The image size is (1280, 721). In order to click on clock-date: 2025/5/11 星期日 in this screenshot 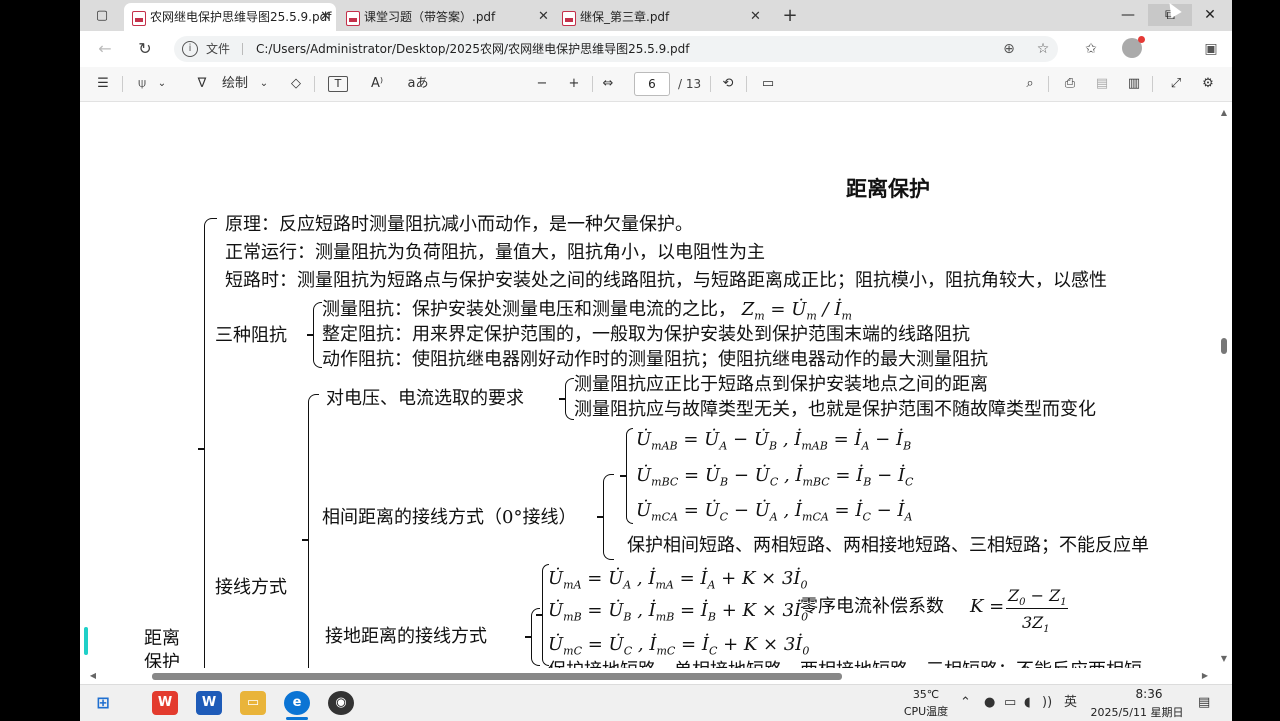, I will do `click(1137, 712)`.